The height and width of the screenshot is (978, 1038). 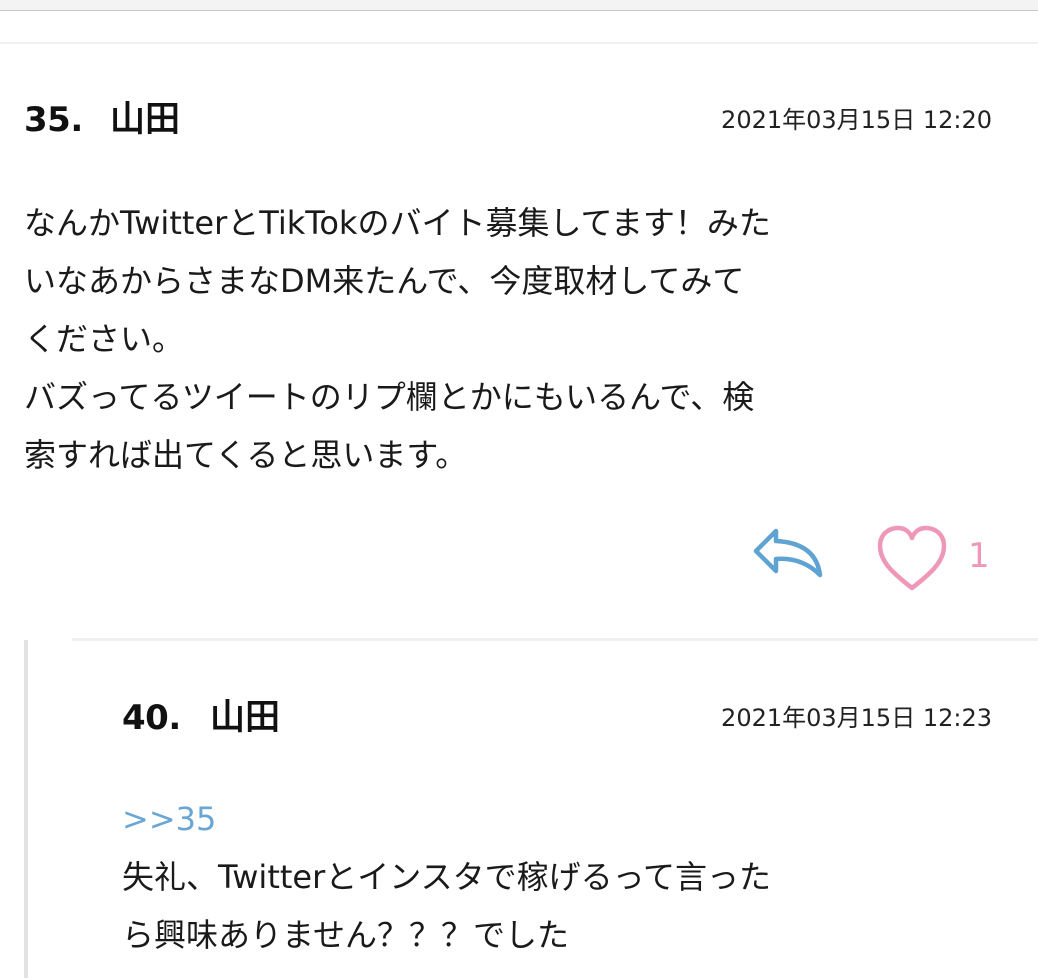 I want to click on post-number: 35., so click(x=53, y=120).